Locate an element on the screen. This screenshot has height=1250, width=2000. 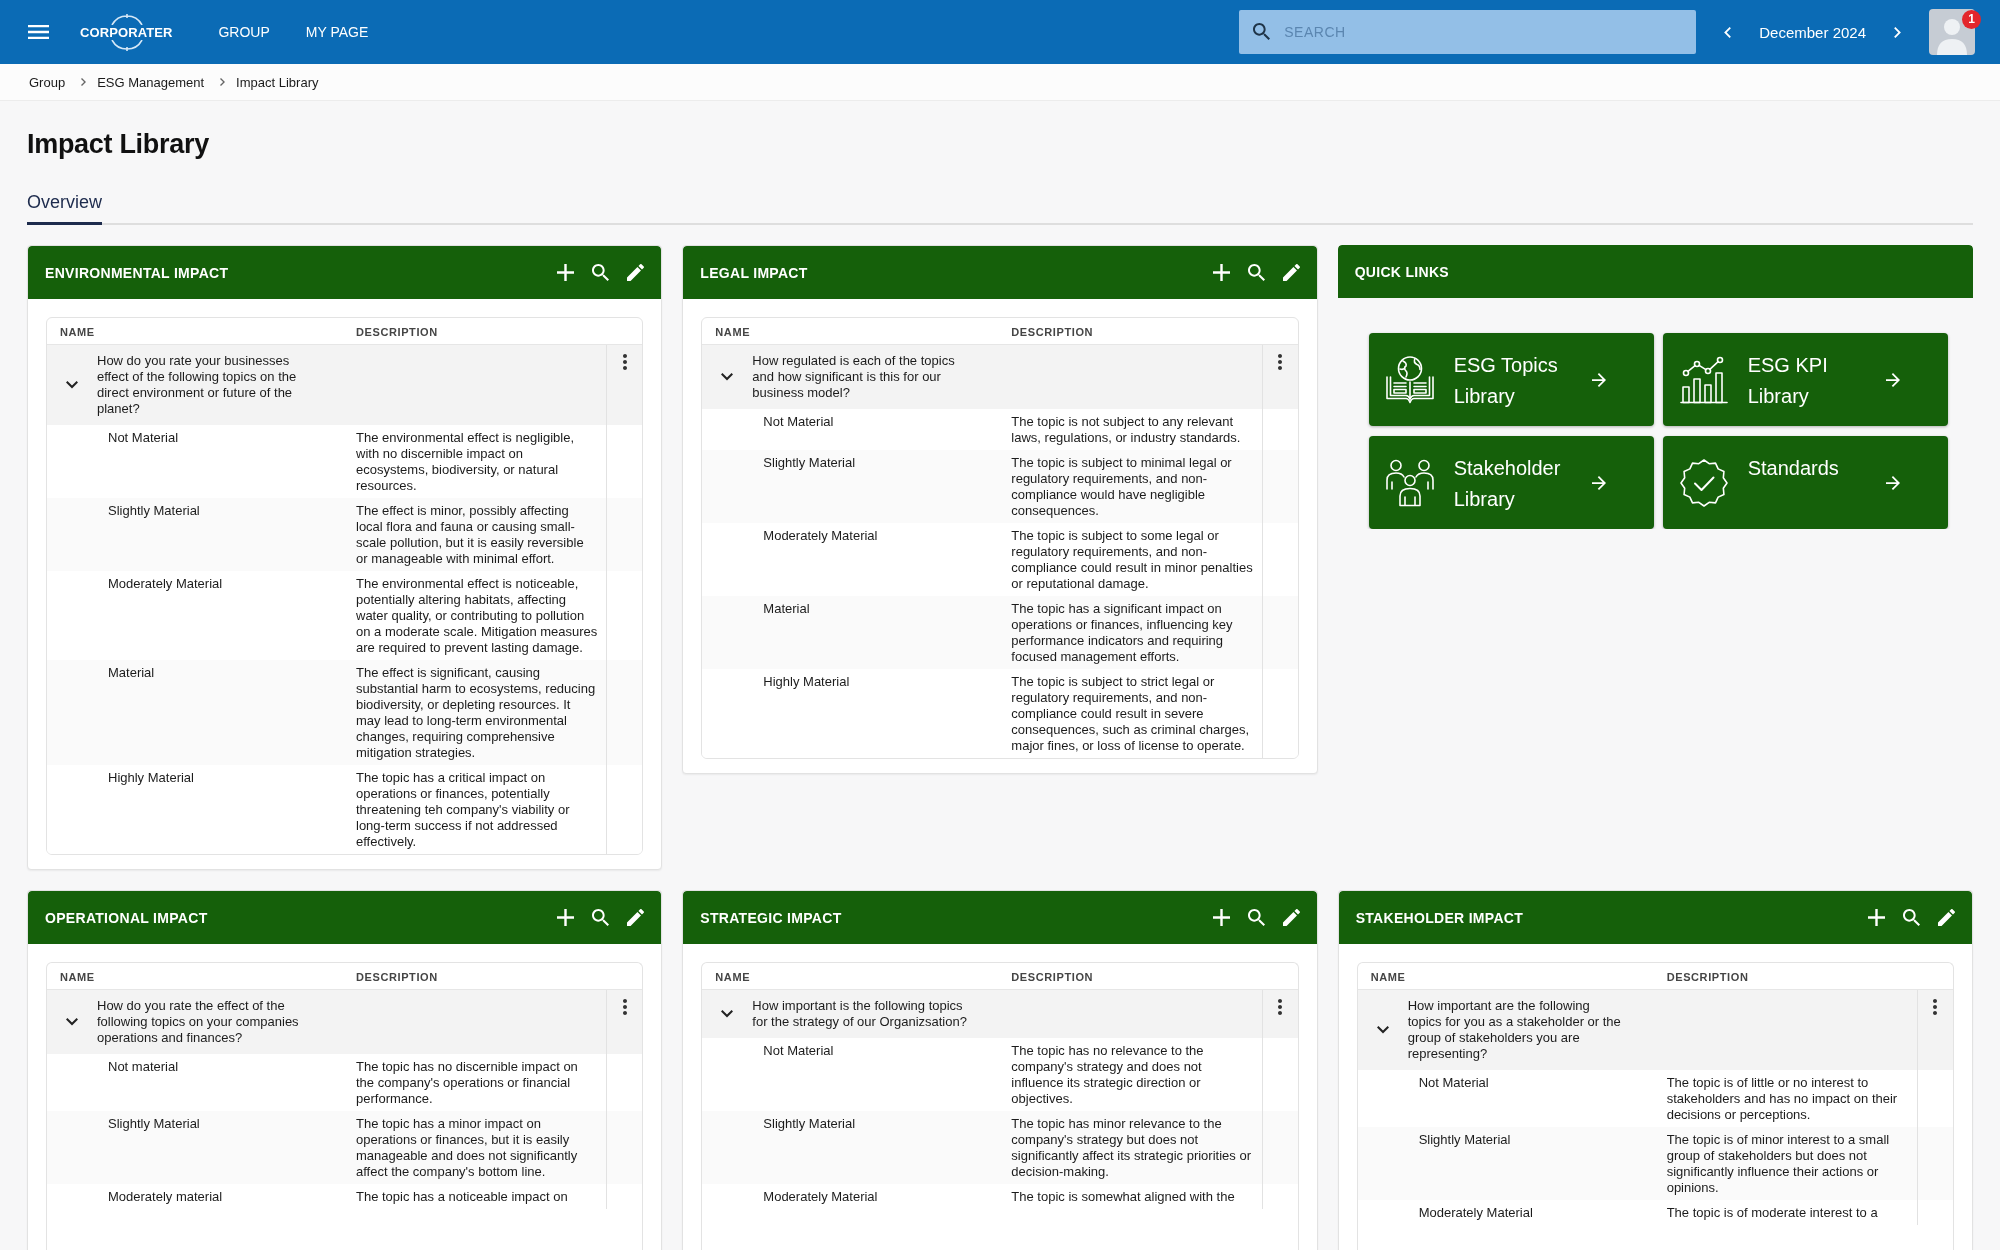
bar-chart-icon is located at coordinates (1703, 379).